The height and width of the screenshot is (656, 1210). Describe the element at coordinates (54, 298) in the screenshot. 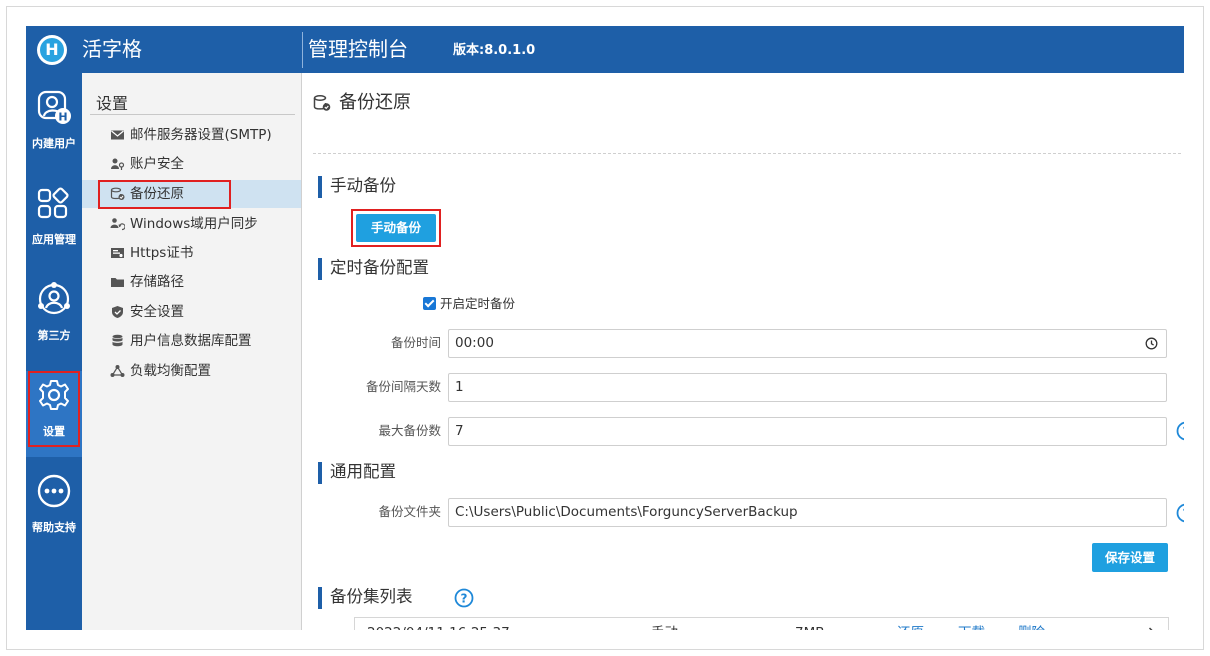

I see `third-party-icon` at that location.